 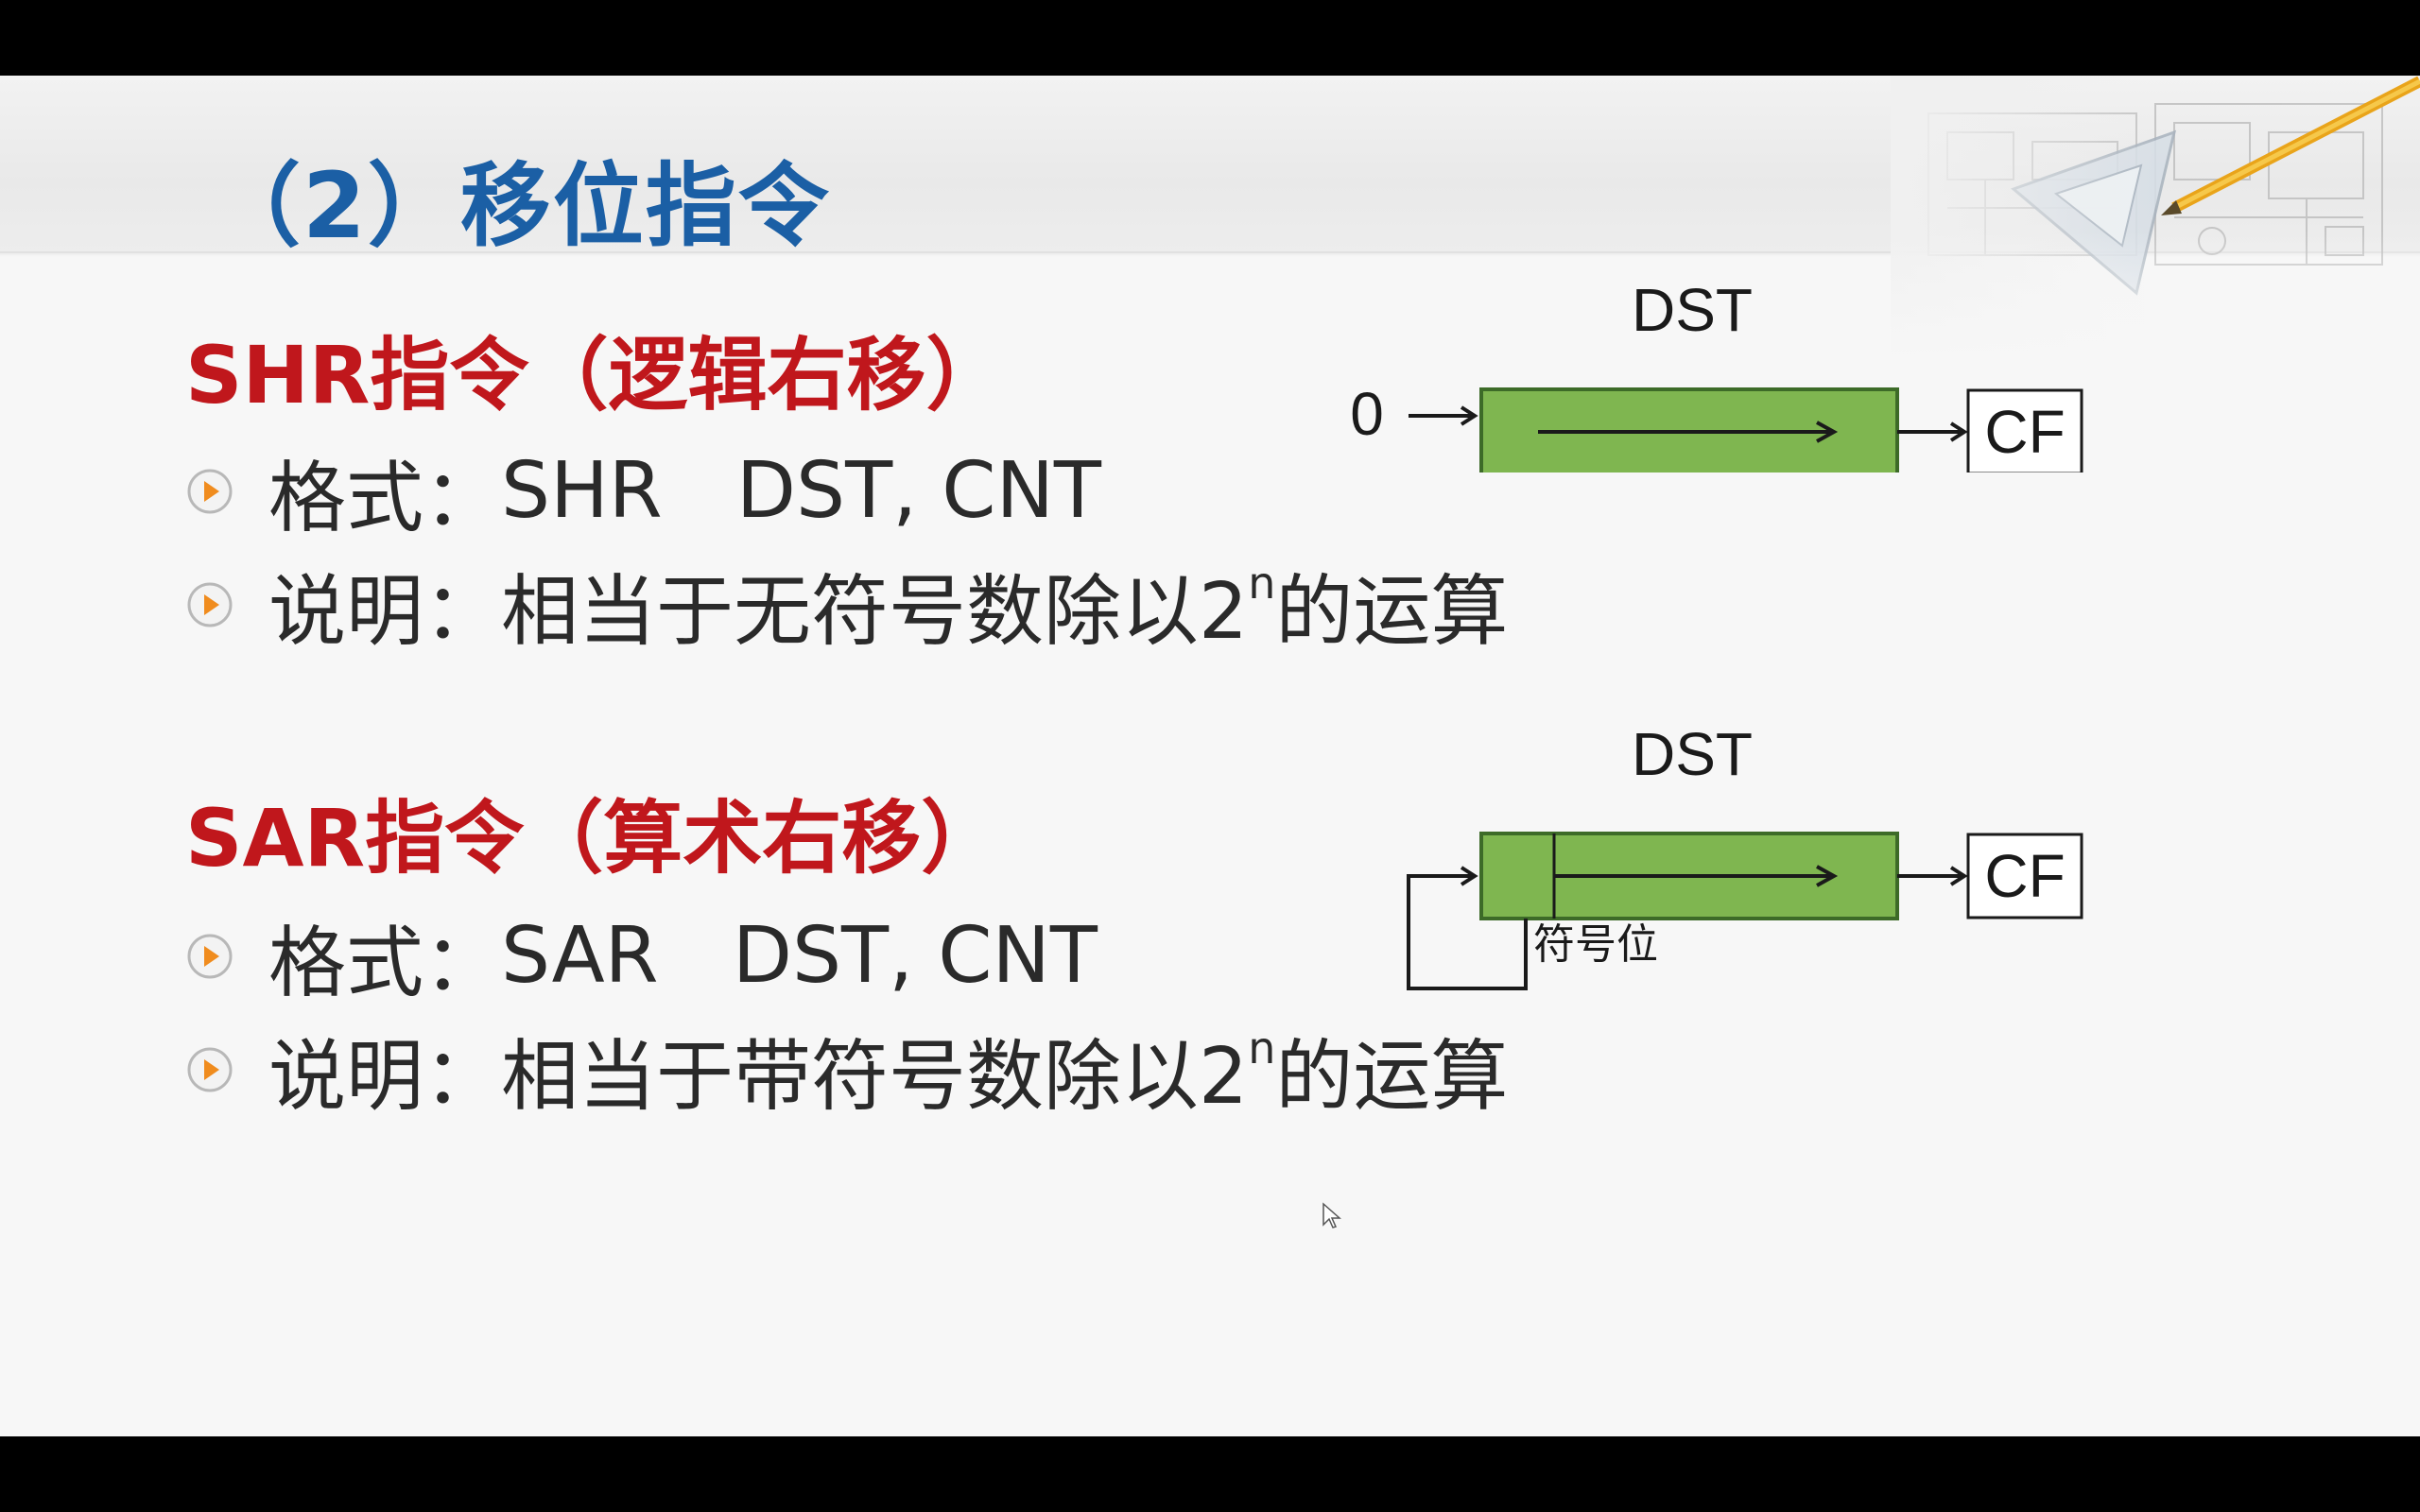 I want to click on sar-format-bullet: 格式： SAR DST, CNT, so click(x=641, y=956).